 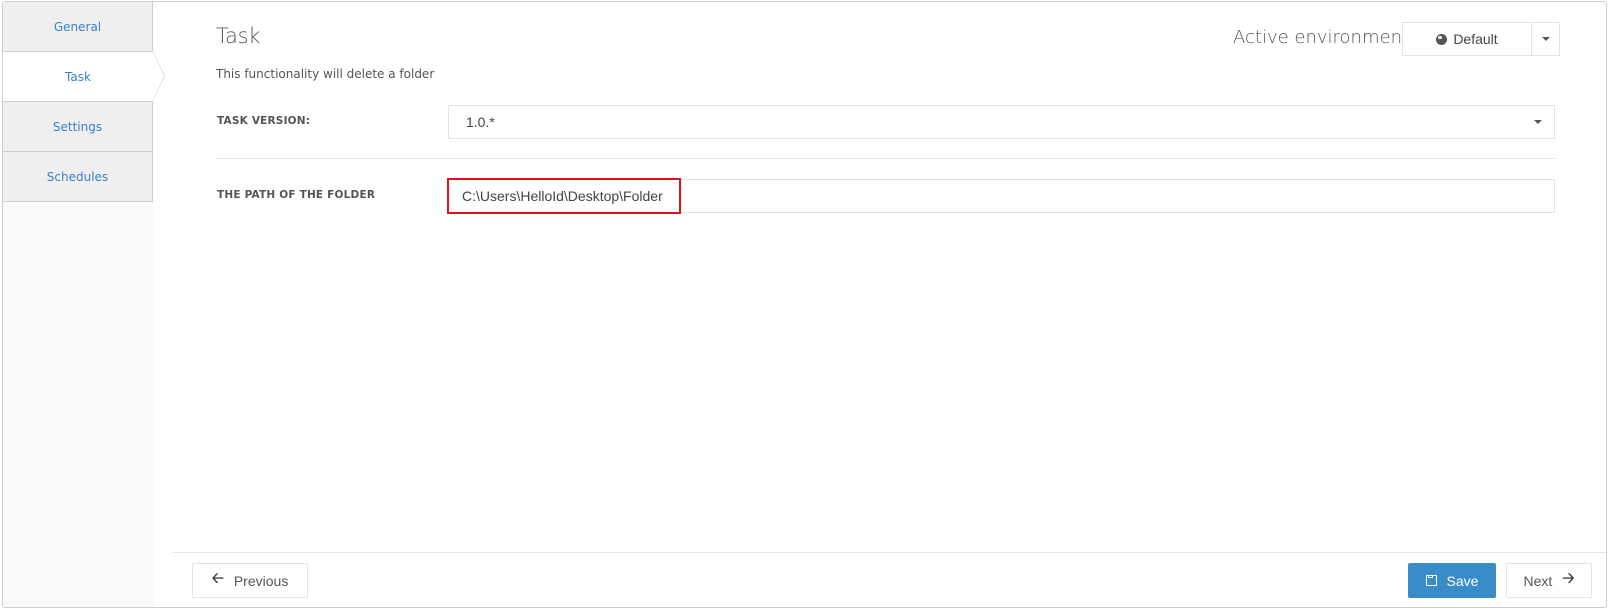 I want to click on next-label: Next, so click(x=1538, y=580).